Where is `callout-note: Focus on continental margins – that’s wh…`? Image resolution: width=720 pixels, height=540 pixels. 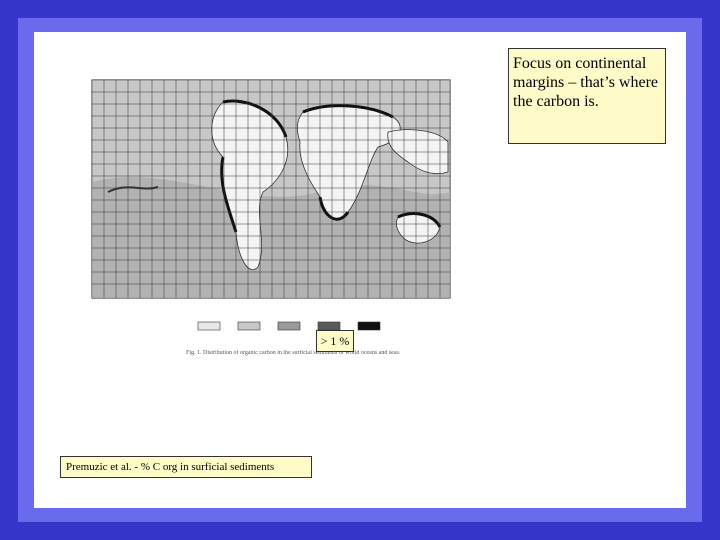 callout-note: Focus on continental margins – that’s wh… is located at coordinates (587, 96).